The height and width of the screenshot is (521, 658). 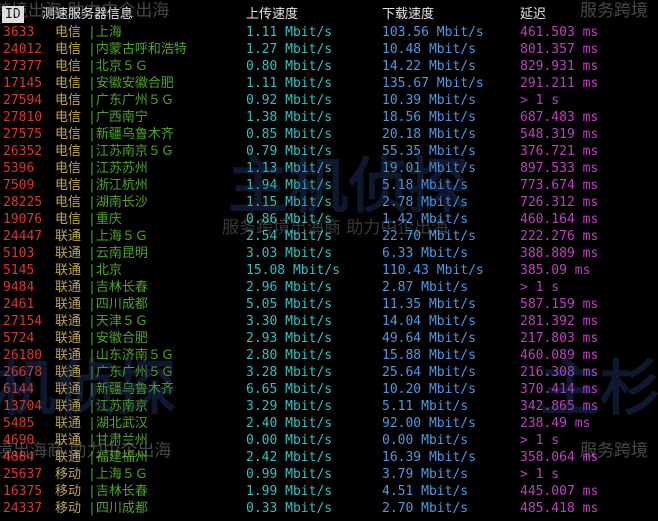 I want to click on row-id: 5396, so click(x=19, y=168).